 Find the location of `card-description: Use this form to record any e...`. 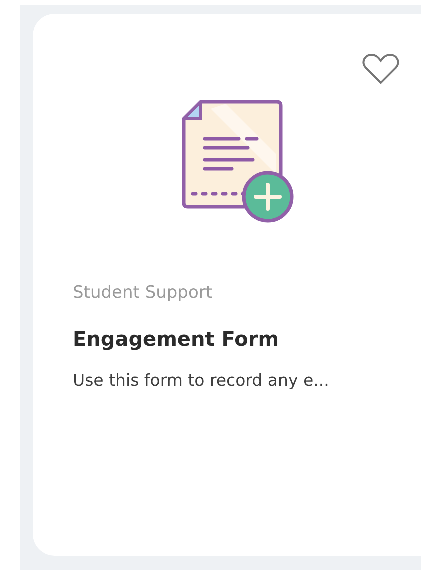

card-description: Use this form to record any e... is located at coordinates (201, 380).